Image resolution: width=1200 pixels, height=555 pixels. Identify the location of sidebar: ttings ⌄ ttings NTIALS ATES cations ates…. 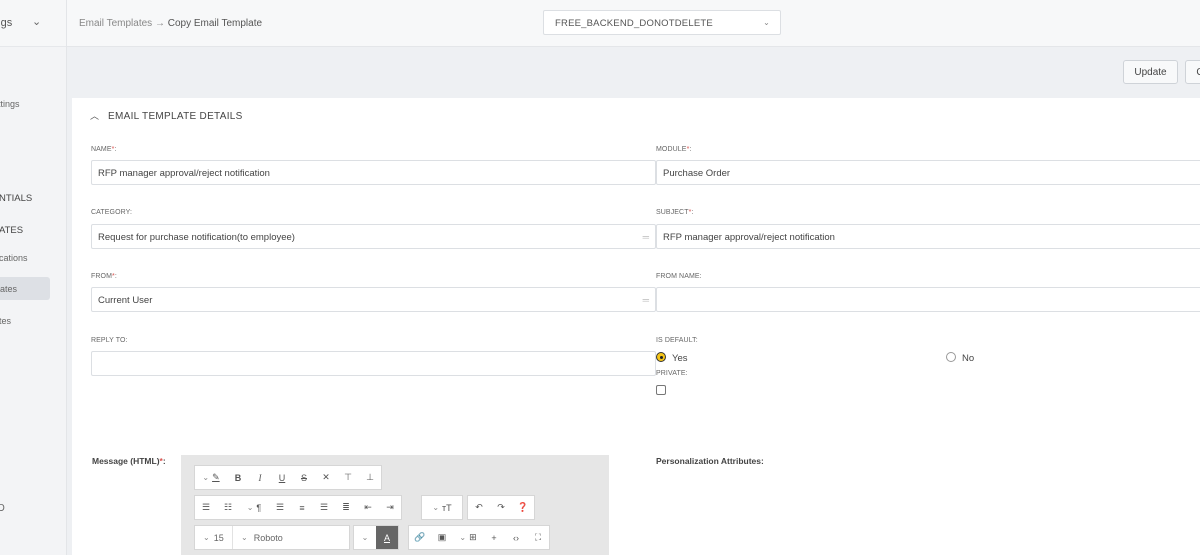
(33, 277).